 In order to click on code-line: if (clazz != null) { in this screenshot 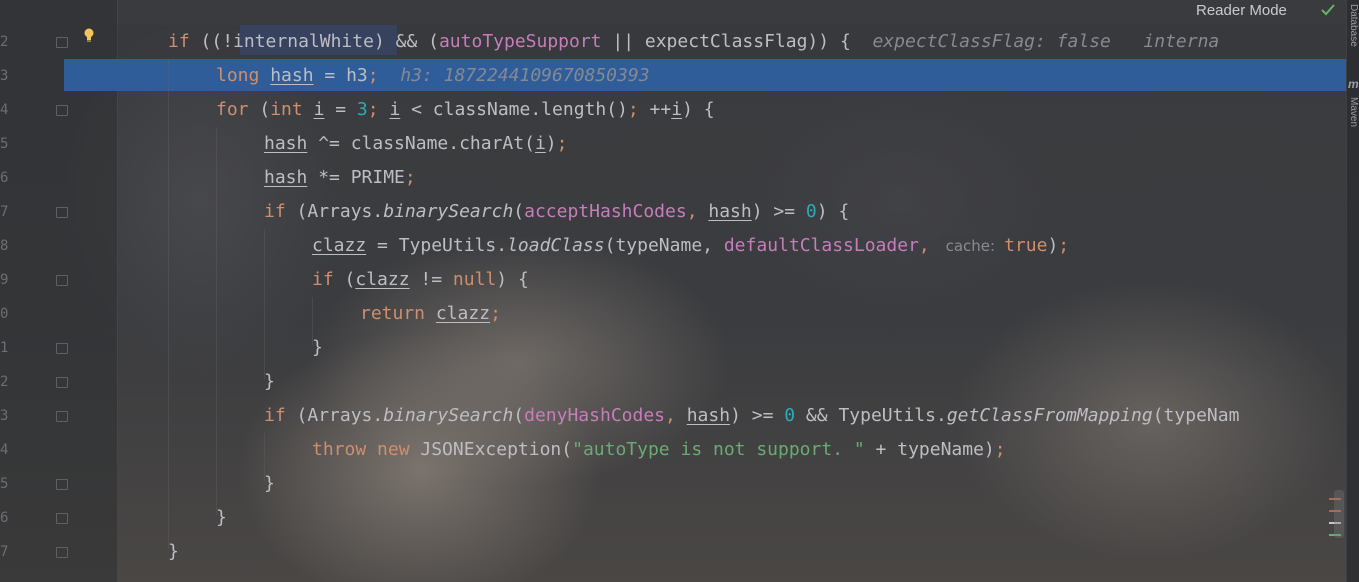, I will do `click(420, 280)`.